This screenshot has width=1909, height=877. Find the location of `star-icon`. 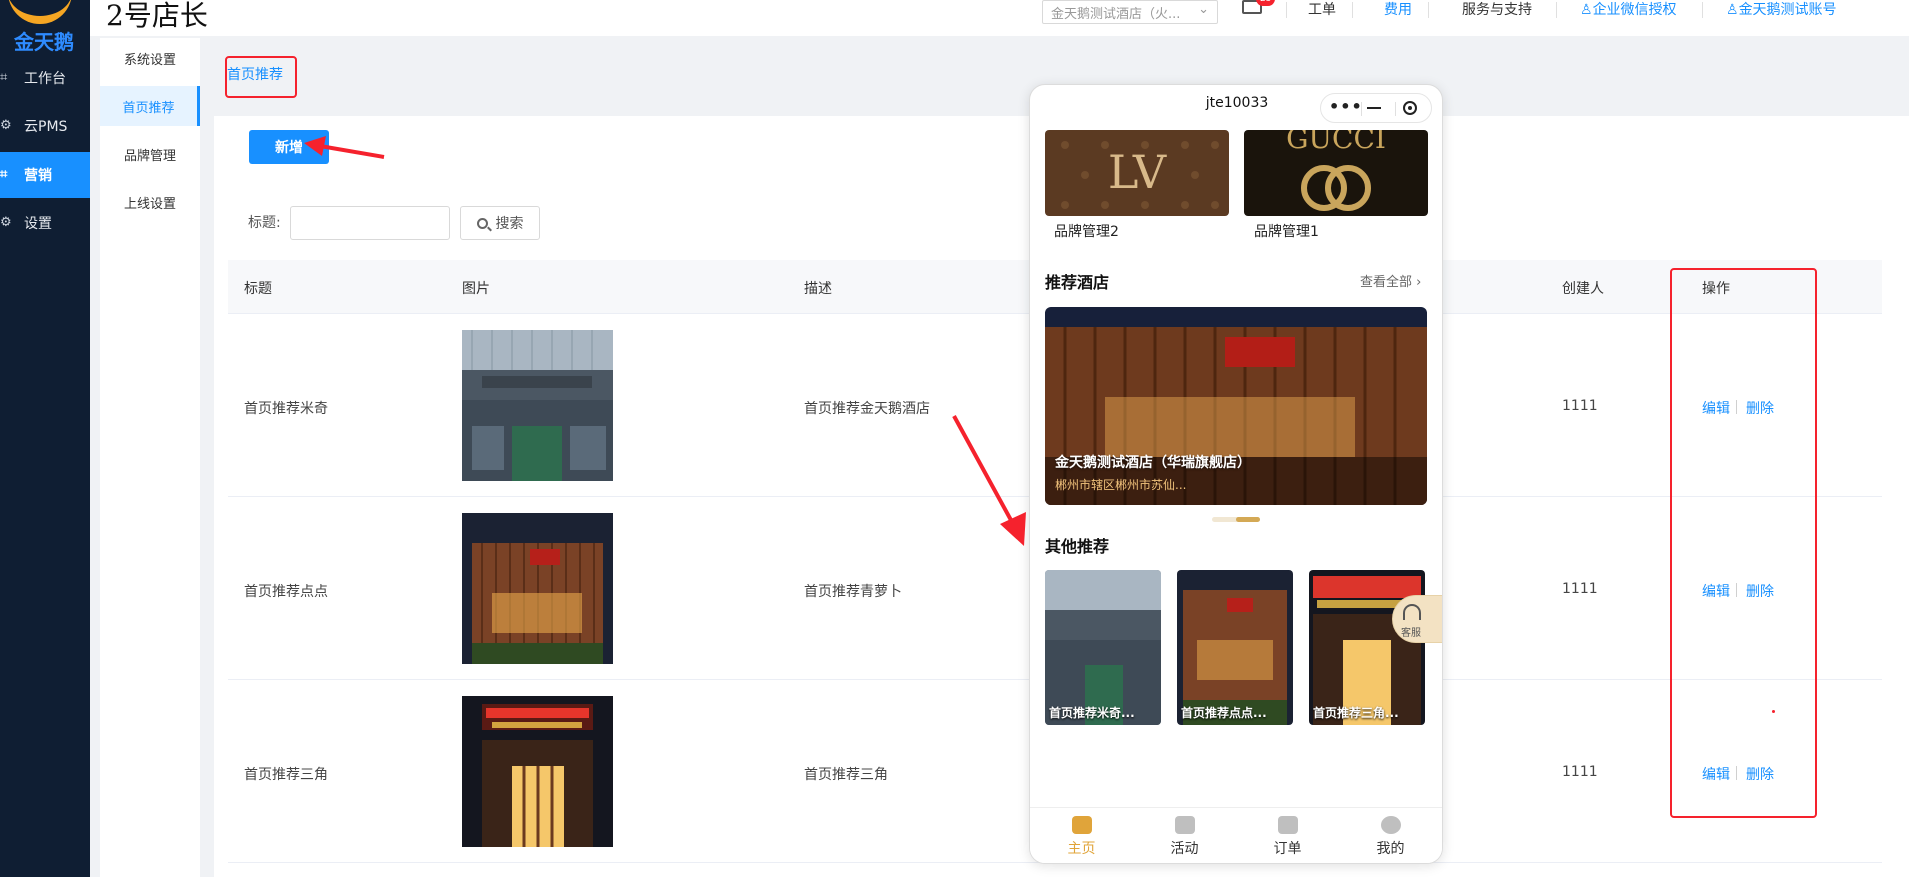

star-icon is located at coordinates (1184, 825).